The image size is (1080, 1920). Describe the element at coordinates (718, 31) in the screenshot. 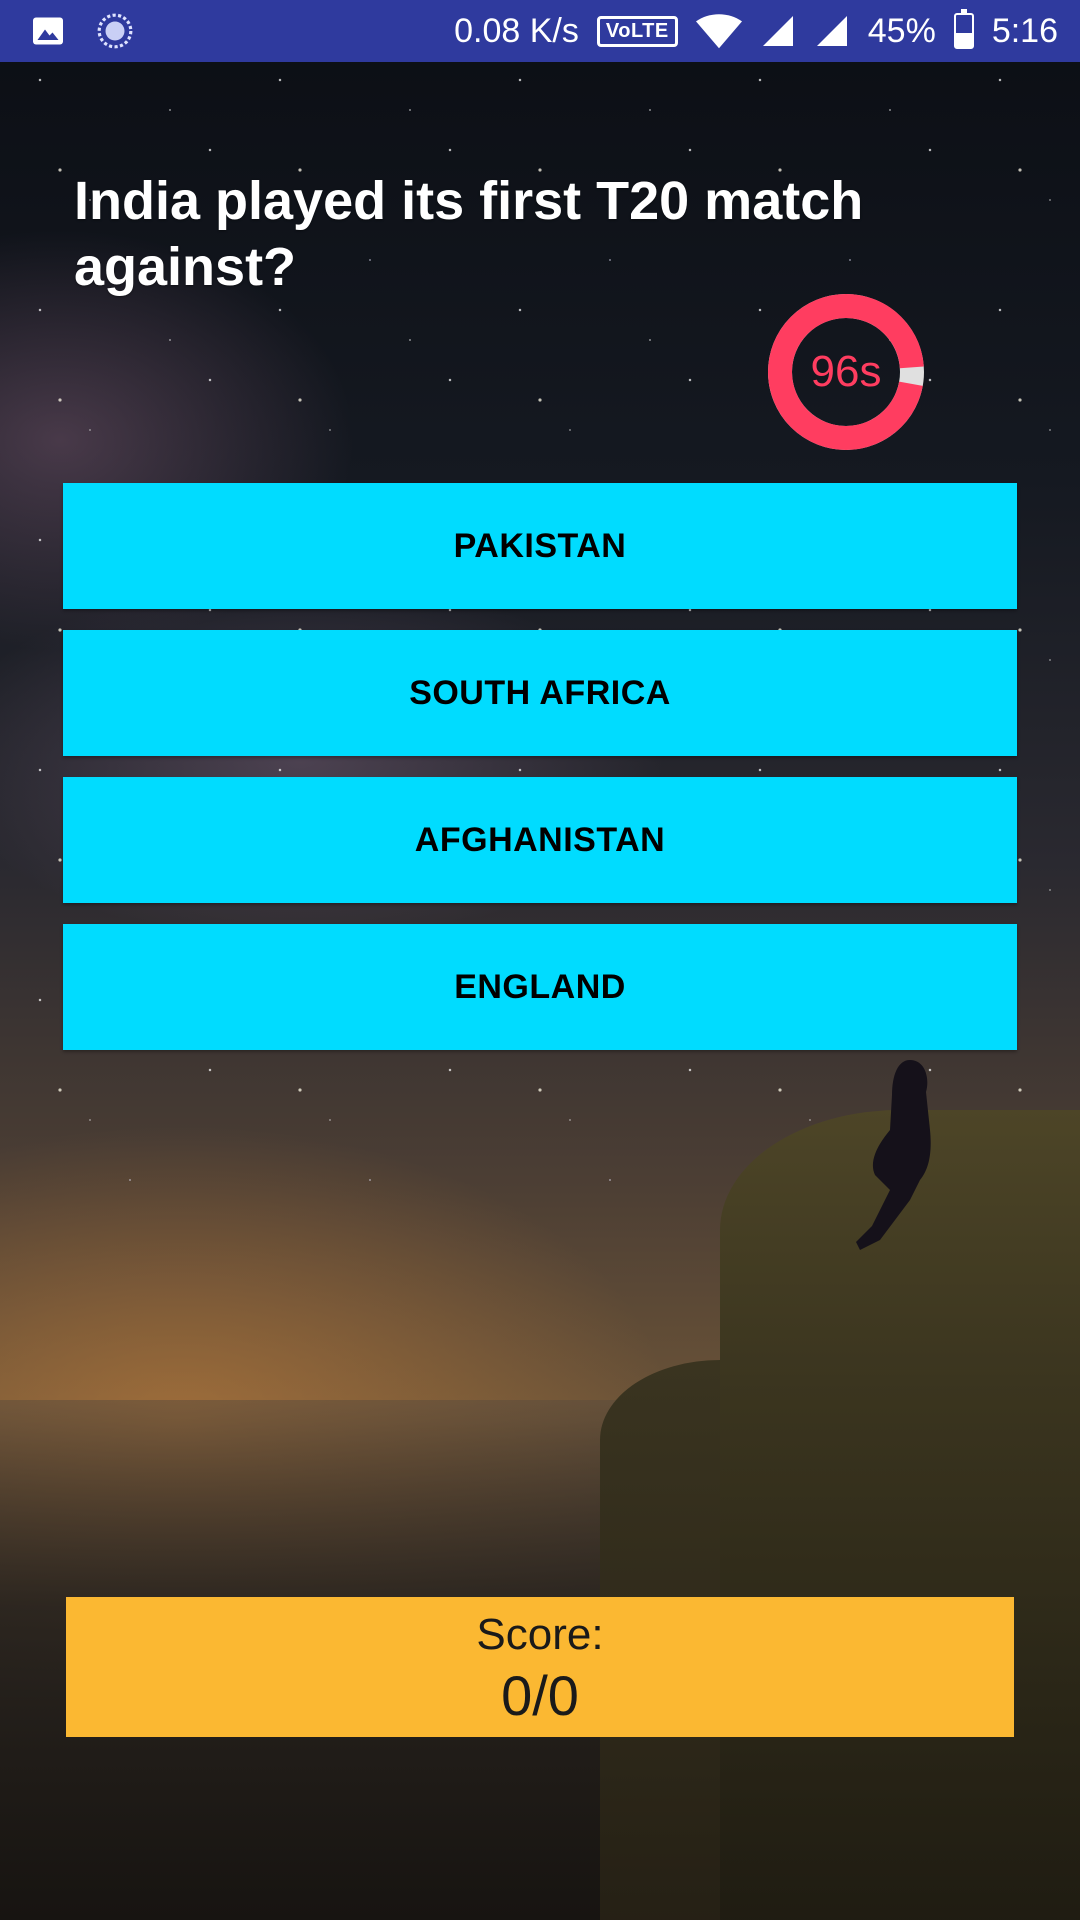

I see `wifi-icon` at that location.